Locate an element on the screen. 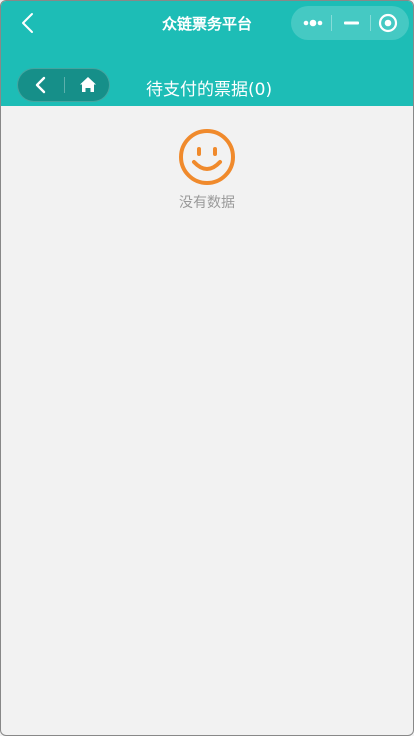 This screenshot has width=414, height=736. empty-state-text: 没有数据 is located at coordinates (207, 203).